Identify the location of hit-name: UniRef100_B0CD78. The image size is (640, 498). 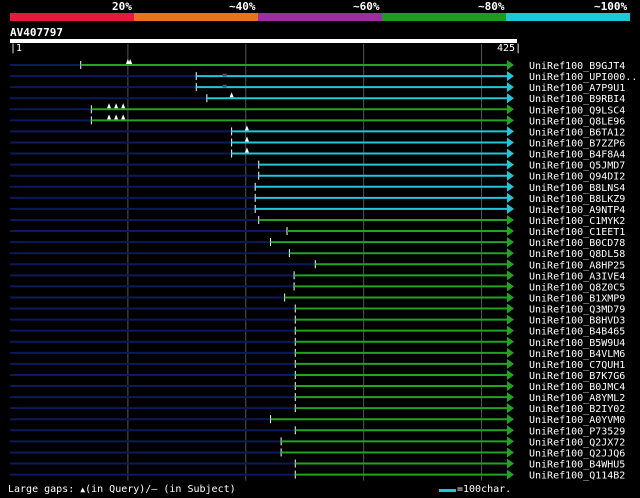
(577, 243).